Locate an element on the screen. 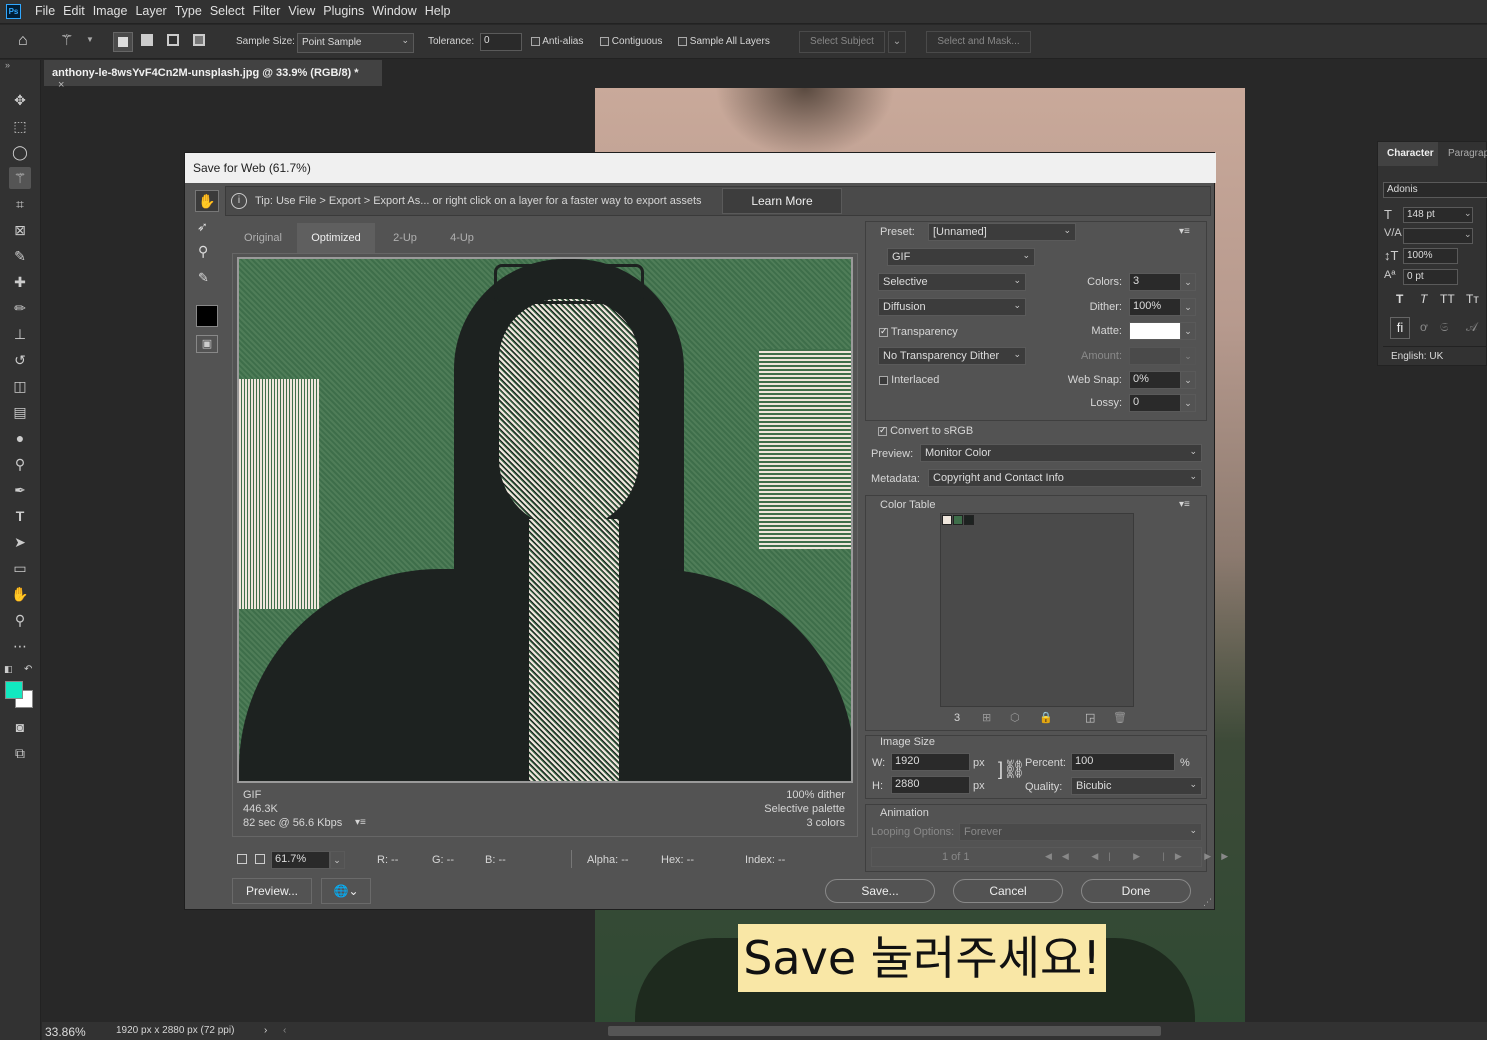  path-selection-icon: ➤ is located at coordinates (20, 542).